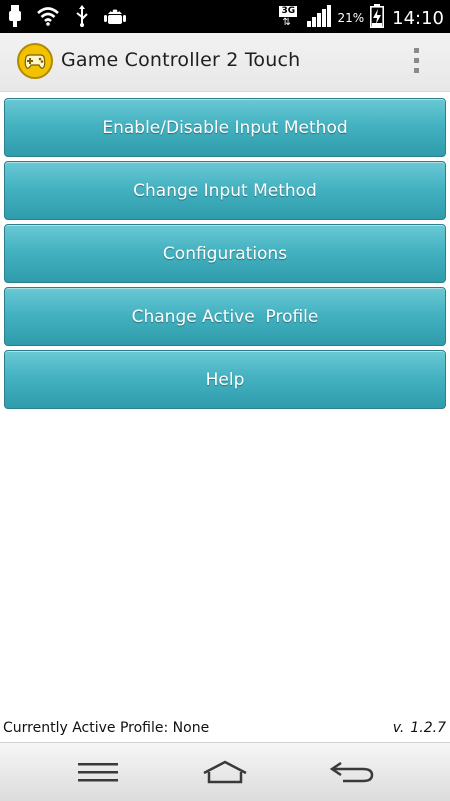 The width and height of the screenshot is (450, 801). I want to click on status-bar-system: 3G ⇅ 21% 14:10, so click(361, 18).